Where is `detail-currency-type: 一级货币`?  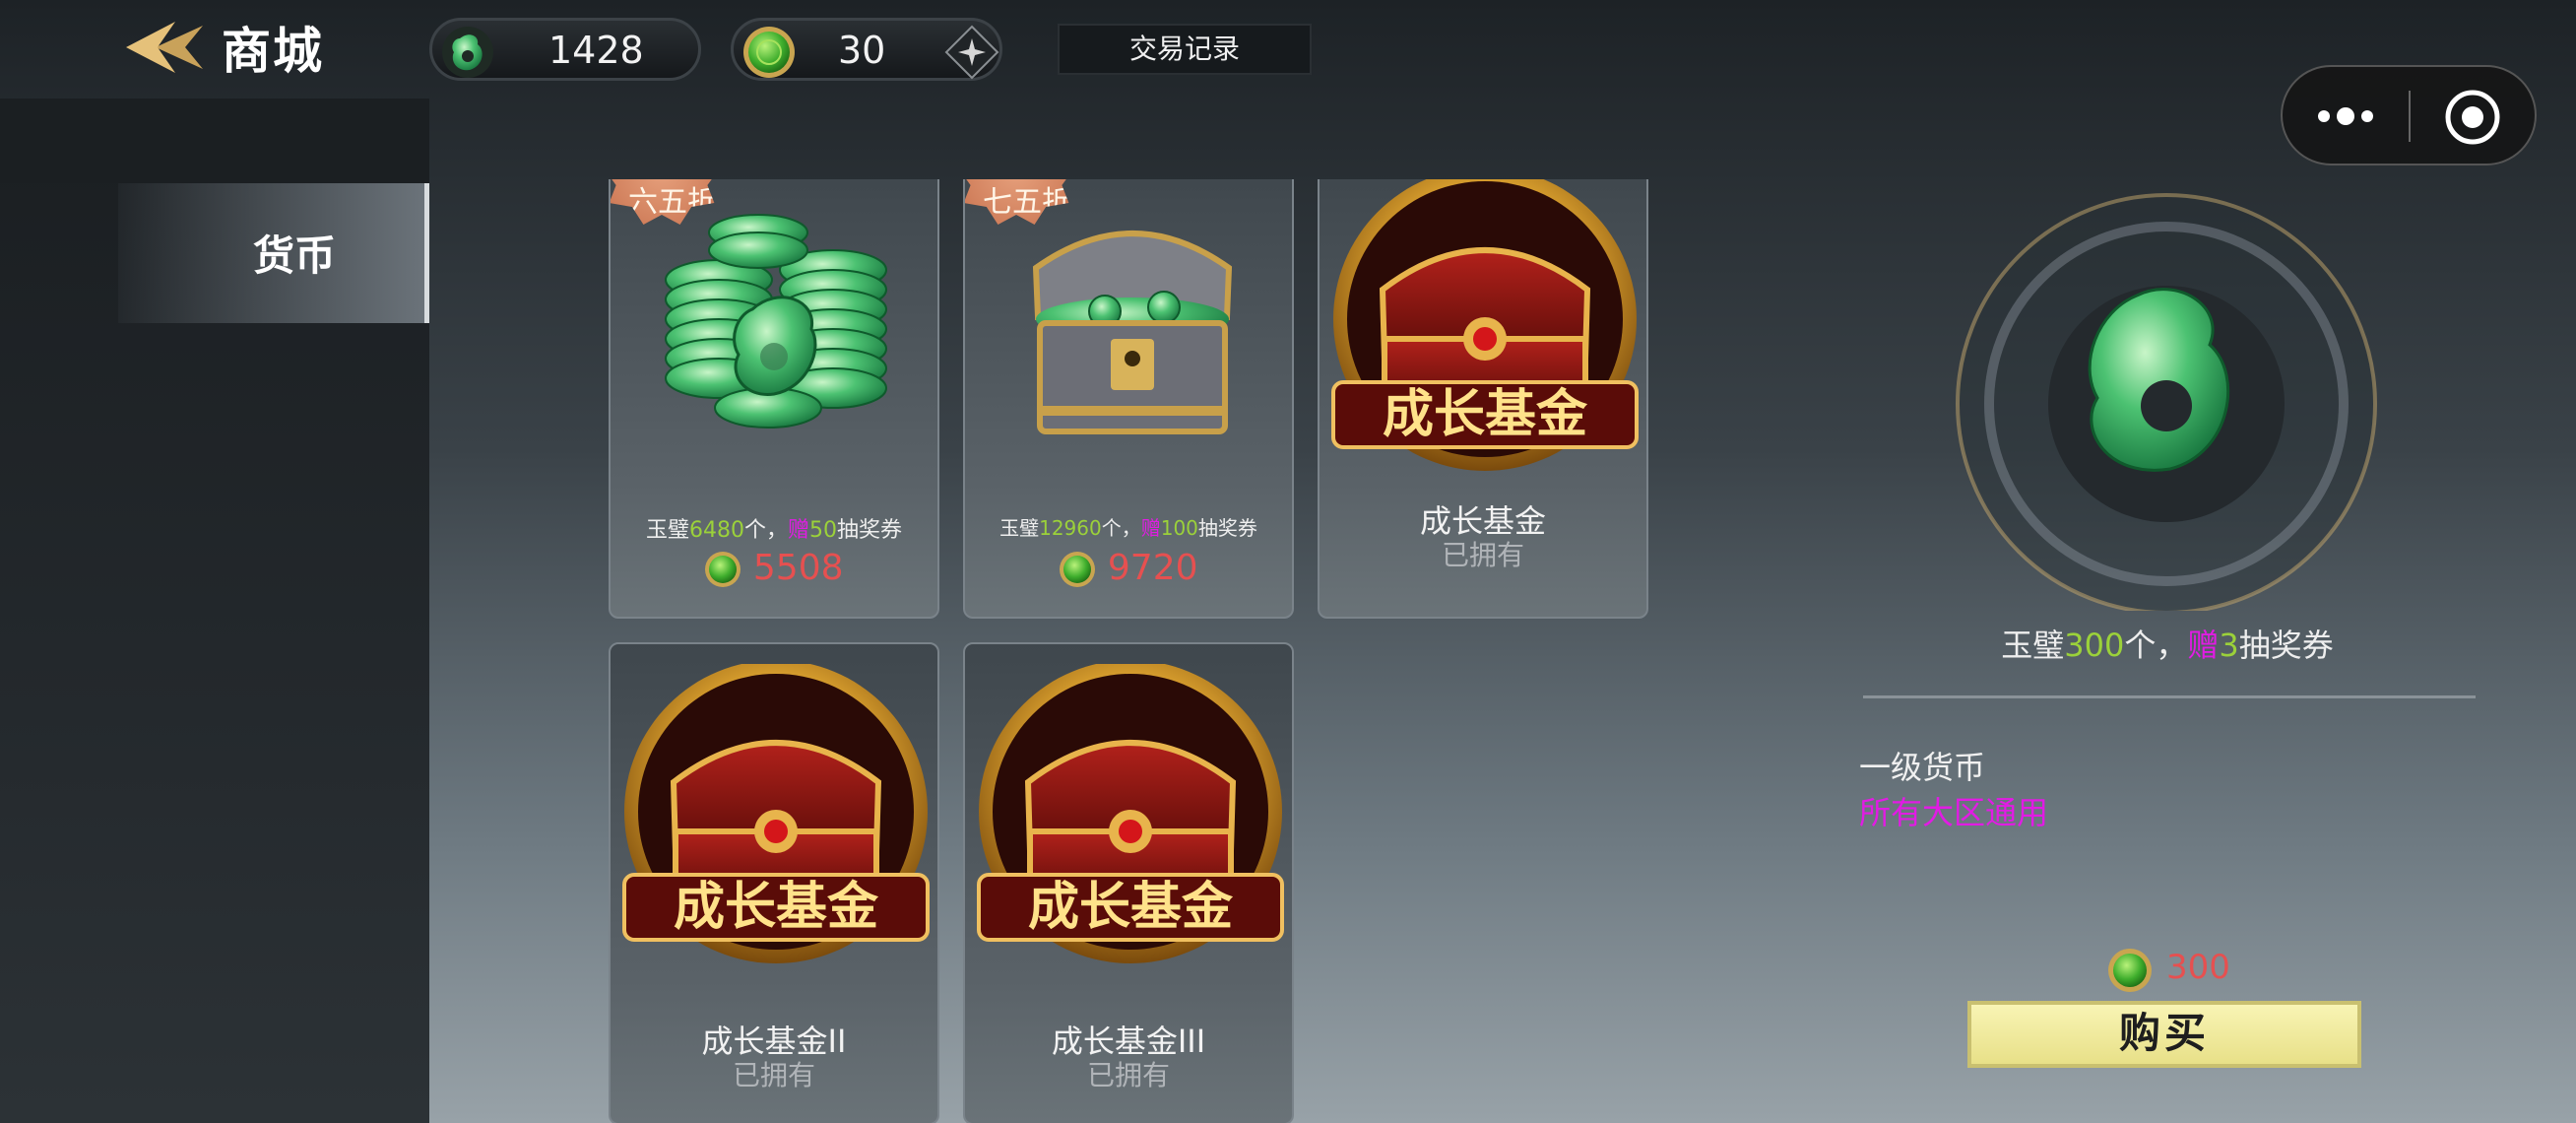
detail-currency-type: 一级货币 is located at coordinates (1922, 767).